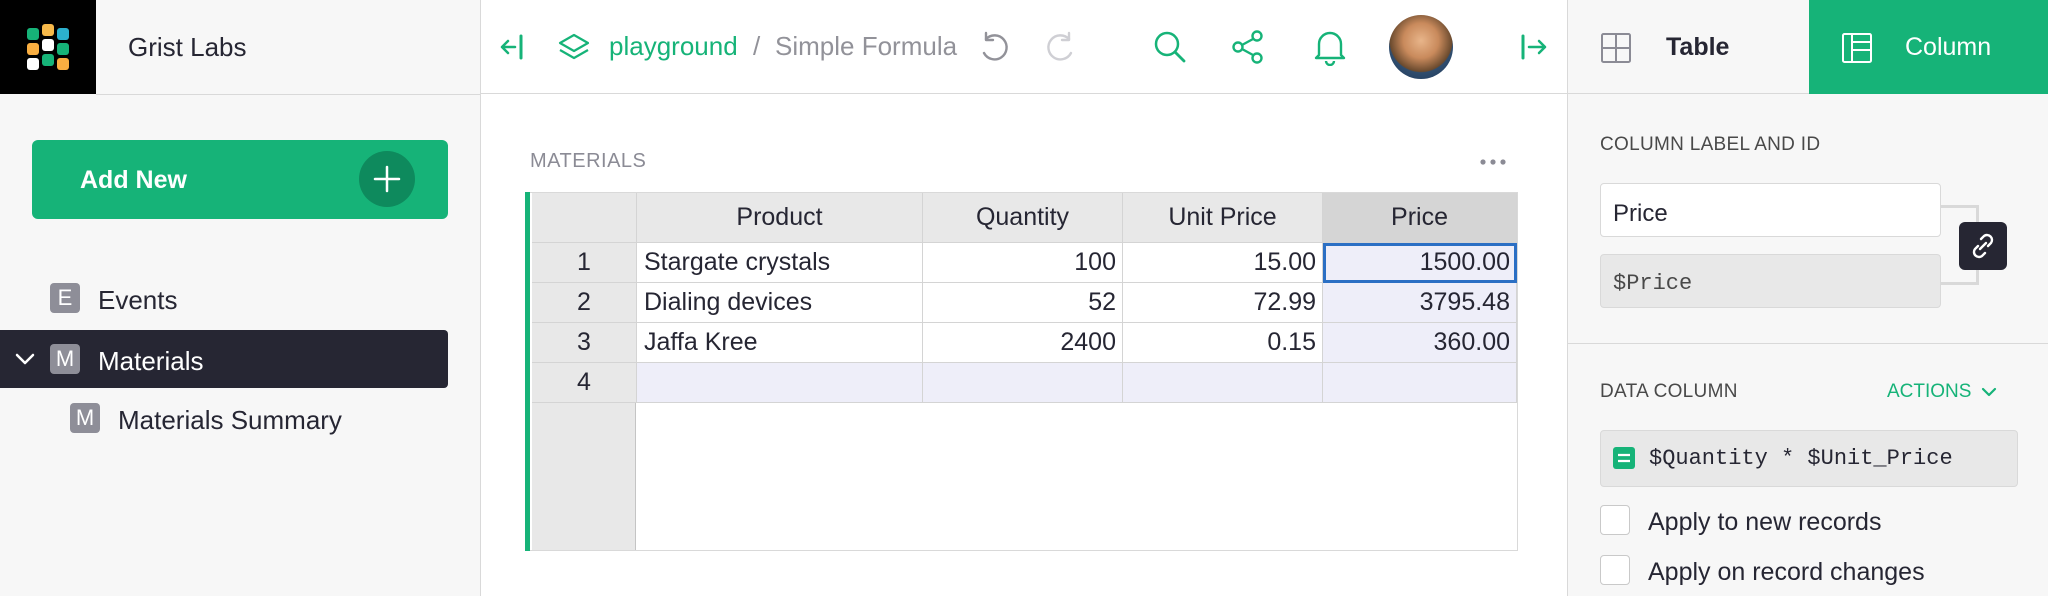  What do you see at coordinates (1801, 458) in the screenshot?
I see `formula-text: $Quantity * $Unit_Price` at bounding box center [1801, 458].